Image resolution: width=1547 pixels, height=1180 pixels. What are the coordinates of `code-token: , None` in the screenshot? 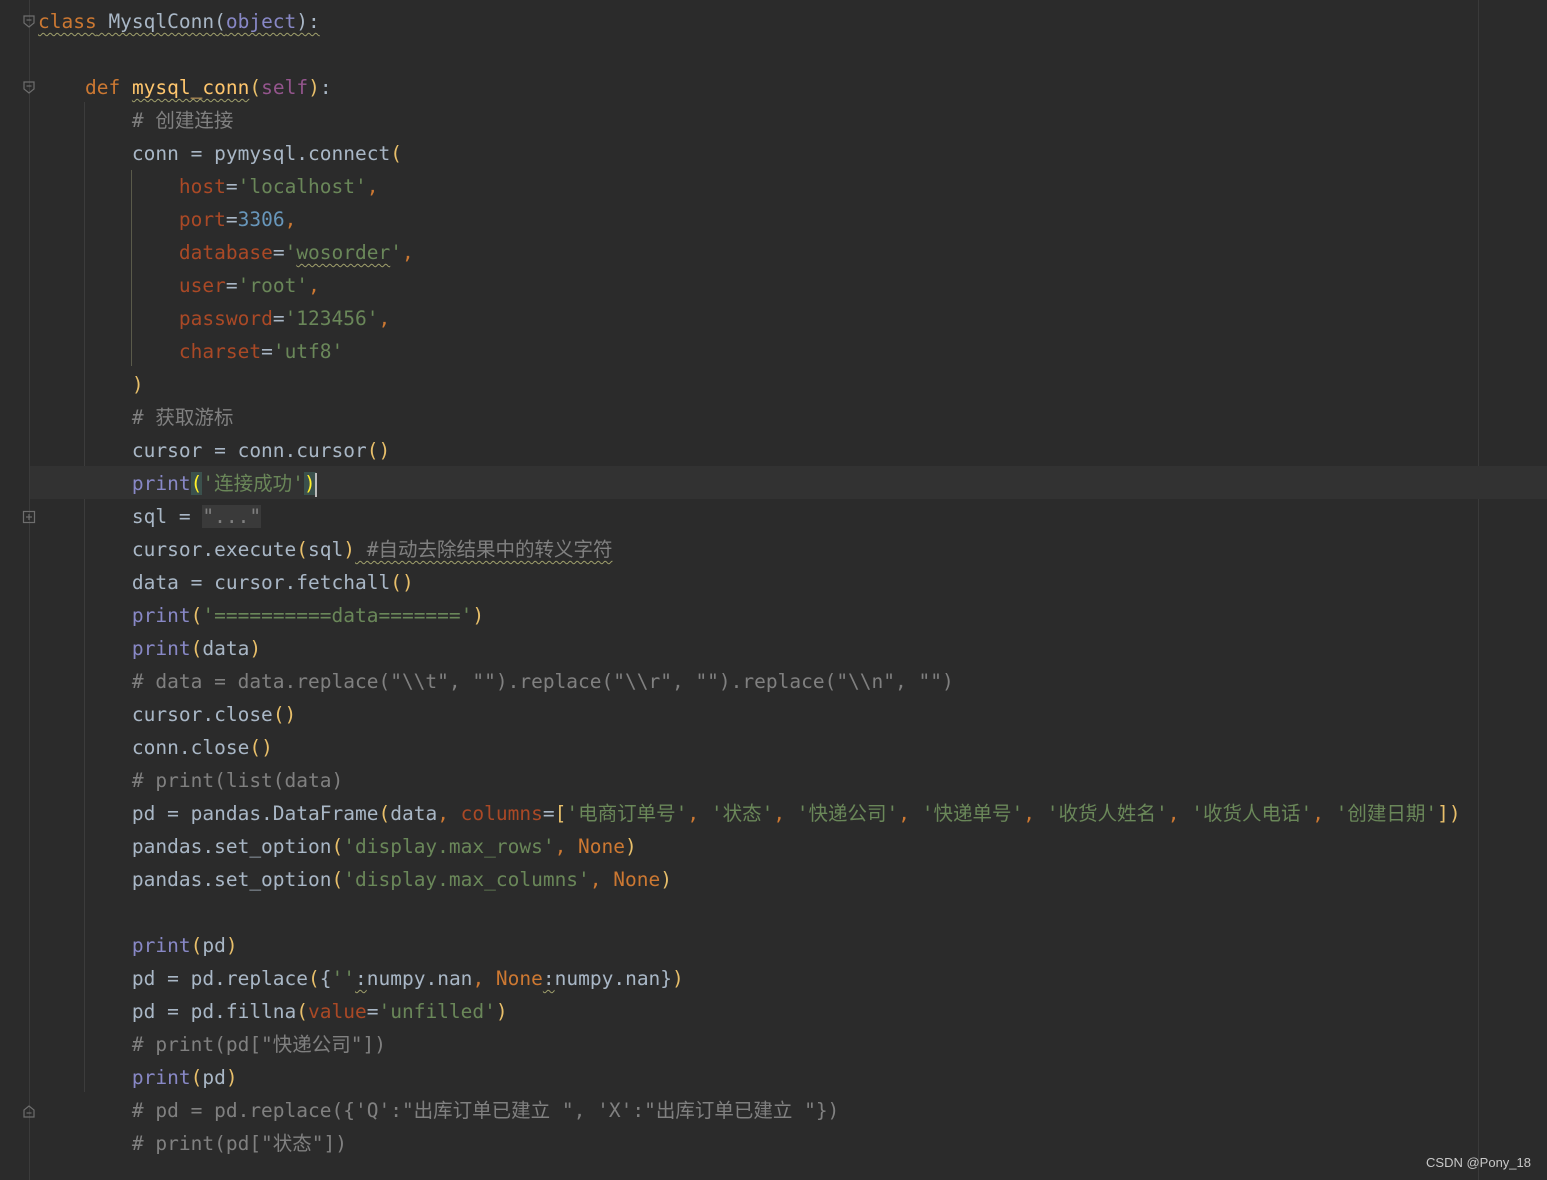 It's located at (590, 846).